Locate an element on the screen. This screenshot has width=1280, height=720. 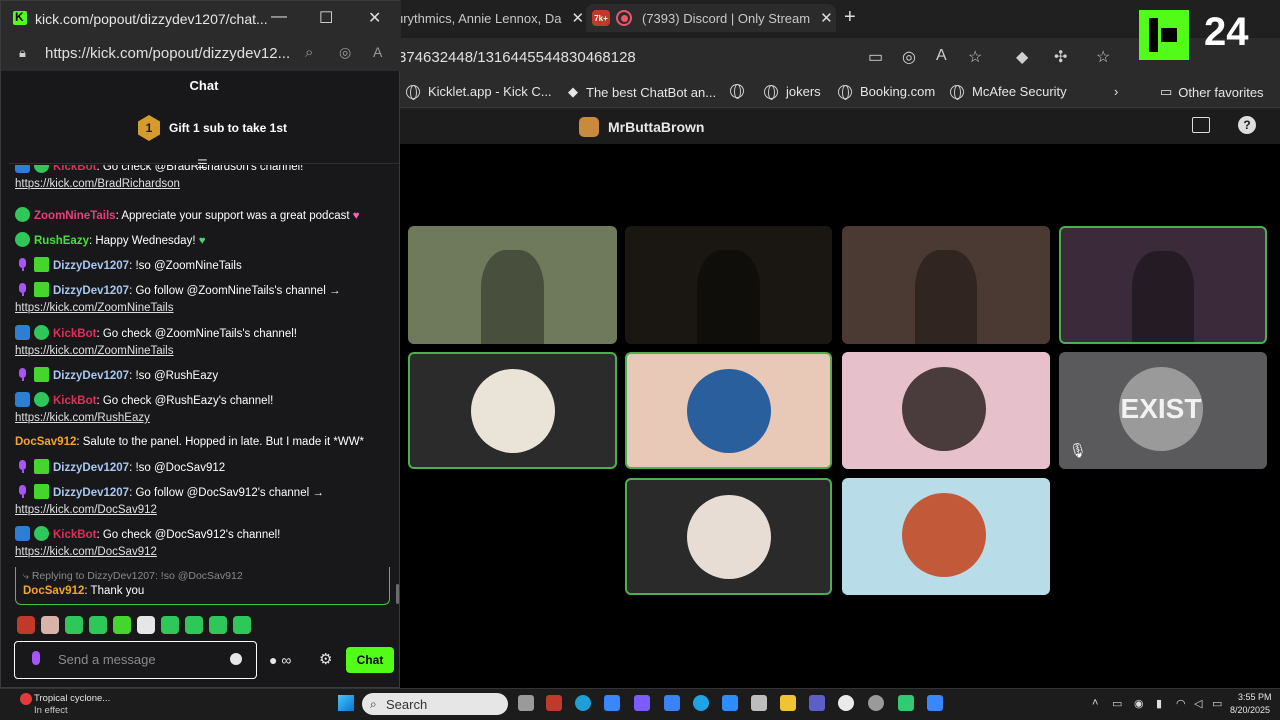
fav-mcafee: McAfee Security is located at coordinates (1008, 92).